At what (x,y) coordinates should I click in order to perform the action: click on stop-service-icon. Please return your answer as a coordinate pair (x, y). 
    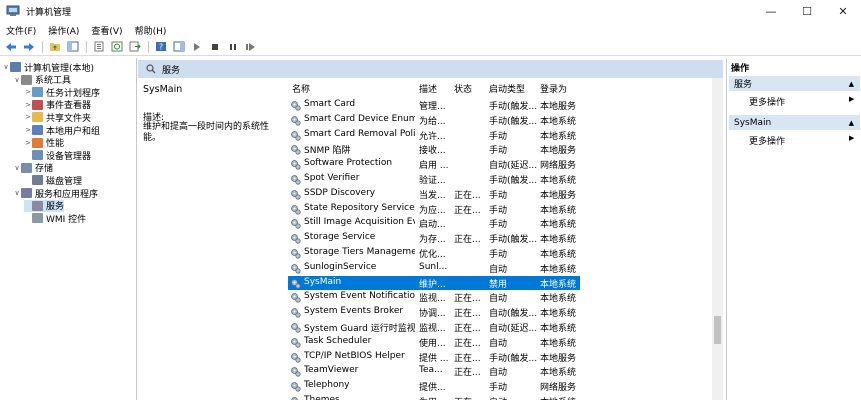
    Looking at the image, I should click on (214, 46).